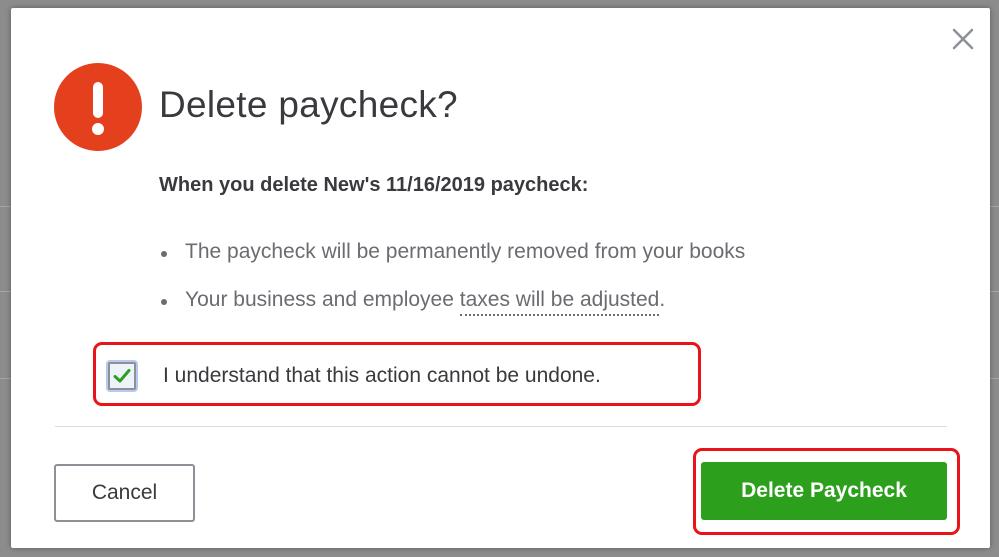 The image size is (999, 557). I want to click on cancel-button: Cancel, so click(124, 493).